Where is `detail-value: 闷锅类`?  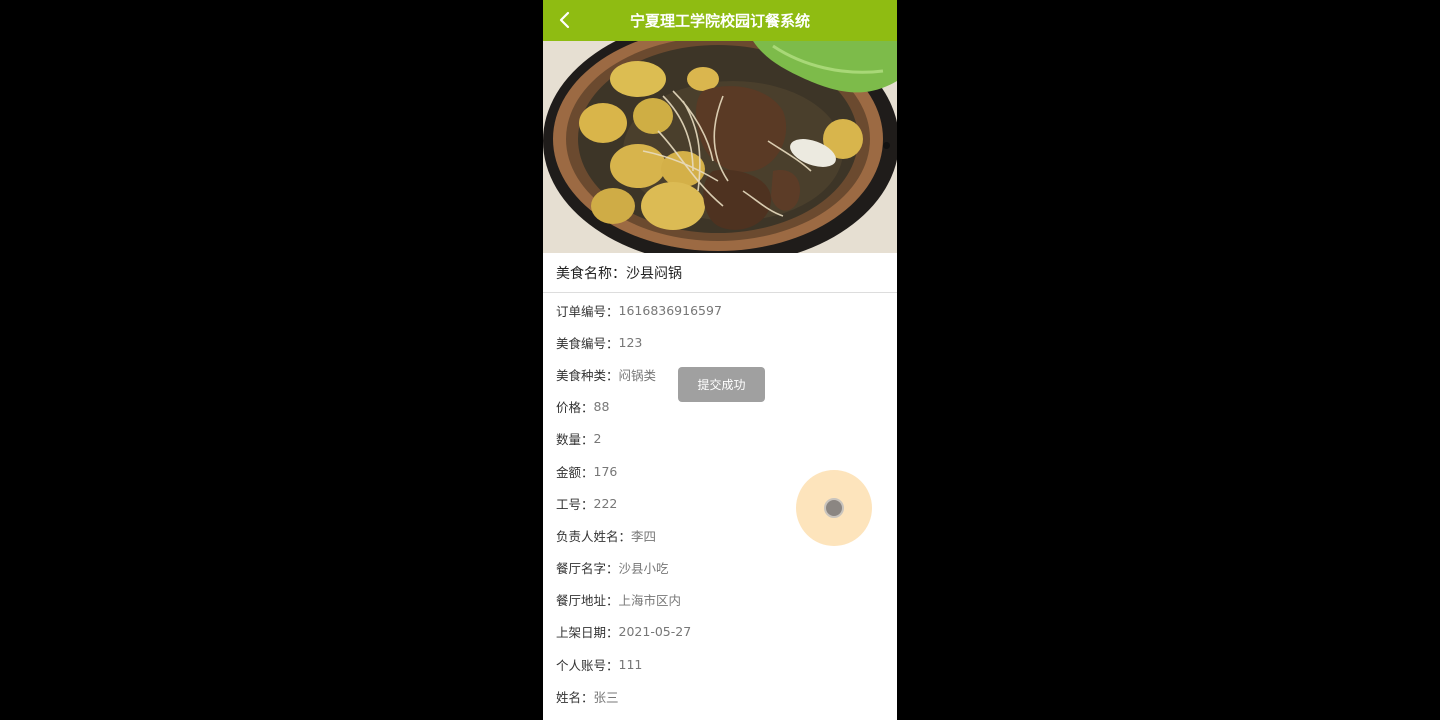 detail-value: 闷锅类 is located at coordinates (637, 375).